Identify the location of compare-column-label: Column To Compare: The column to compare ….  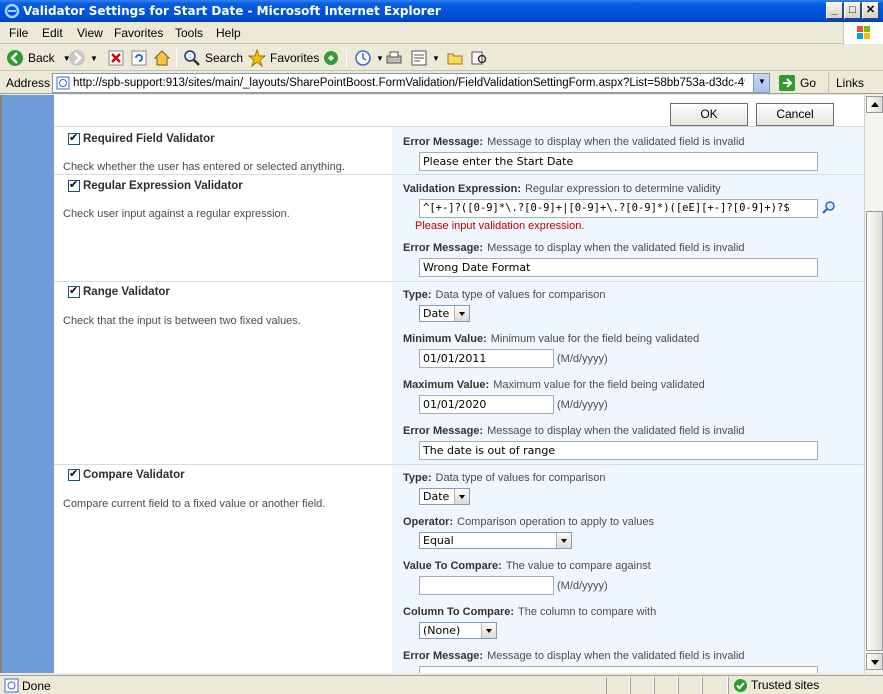
(530, 612).